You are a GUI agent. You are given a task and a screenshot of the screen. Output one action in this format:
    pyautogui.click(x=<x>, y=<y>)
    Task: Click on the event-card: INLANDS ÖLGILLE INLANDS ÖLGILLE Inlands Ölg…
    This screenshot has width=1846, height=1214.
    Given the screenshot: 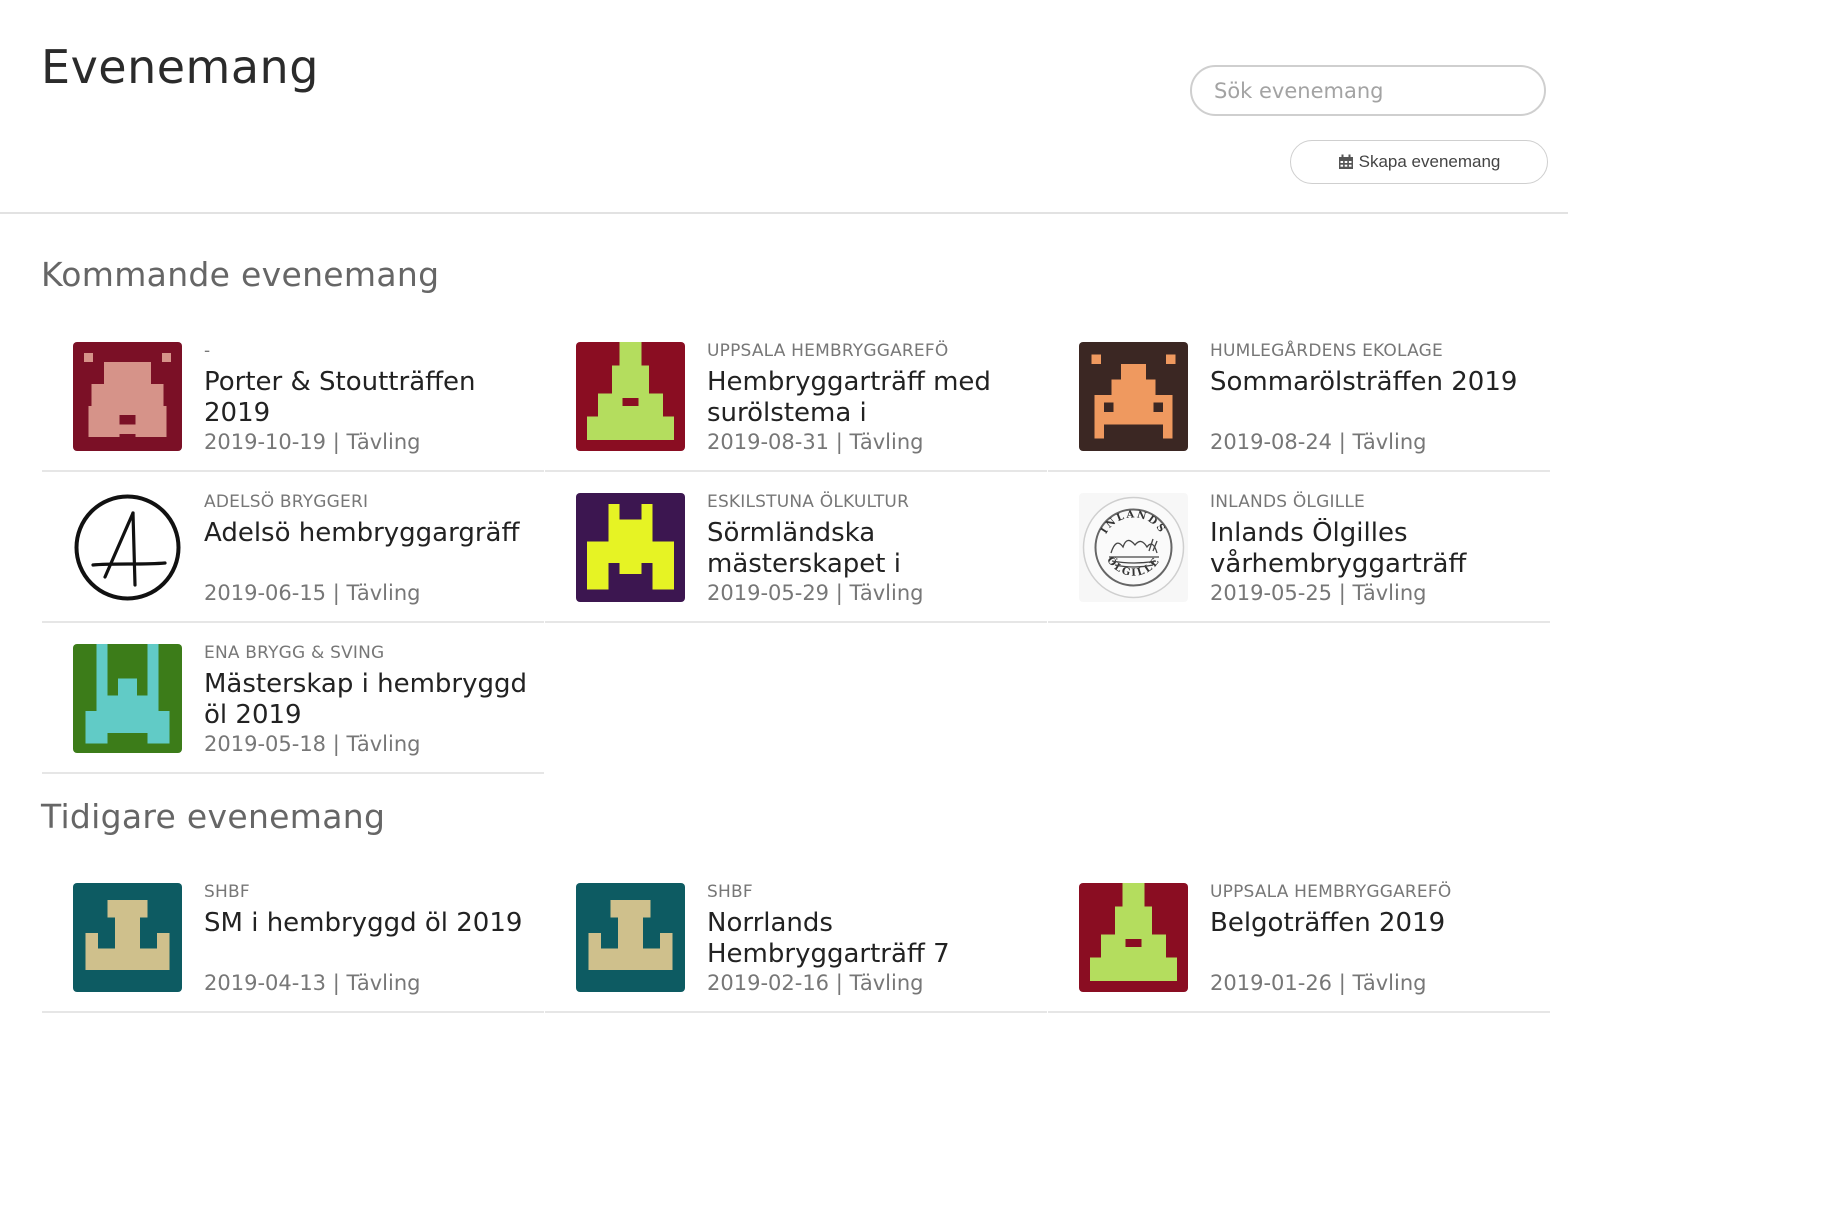 What is the action you would take?
    pyautogui.click(x=1299, y=547)
    